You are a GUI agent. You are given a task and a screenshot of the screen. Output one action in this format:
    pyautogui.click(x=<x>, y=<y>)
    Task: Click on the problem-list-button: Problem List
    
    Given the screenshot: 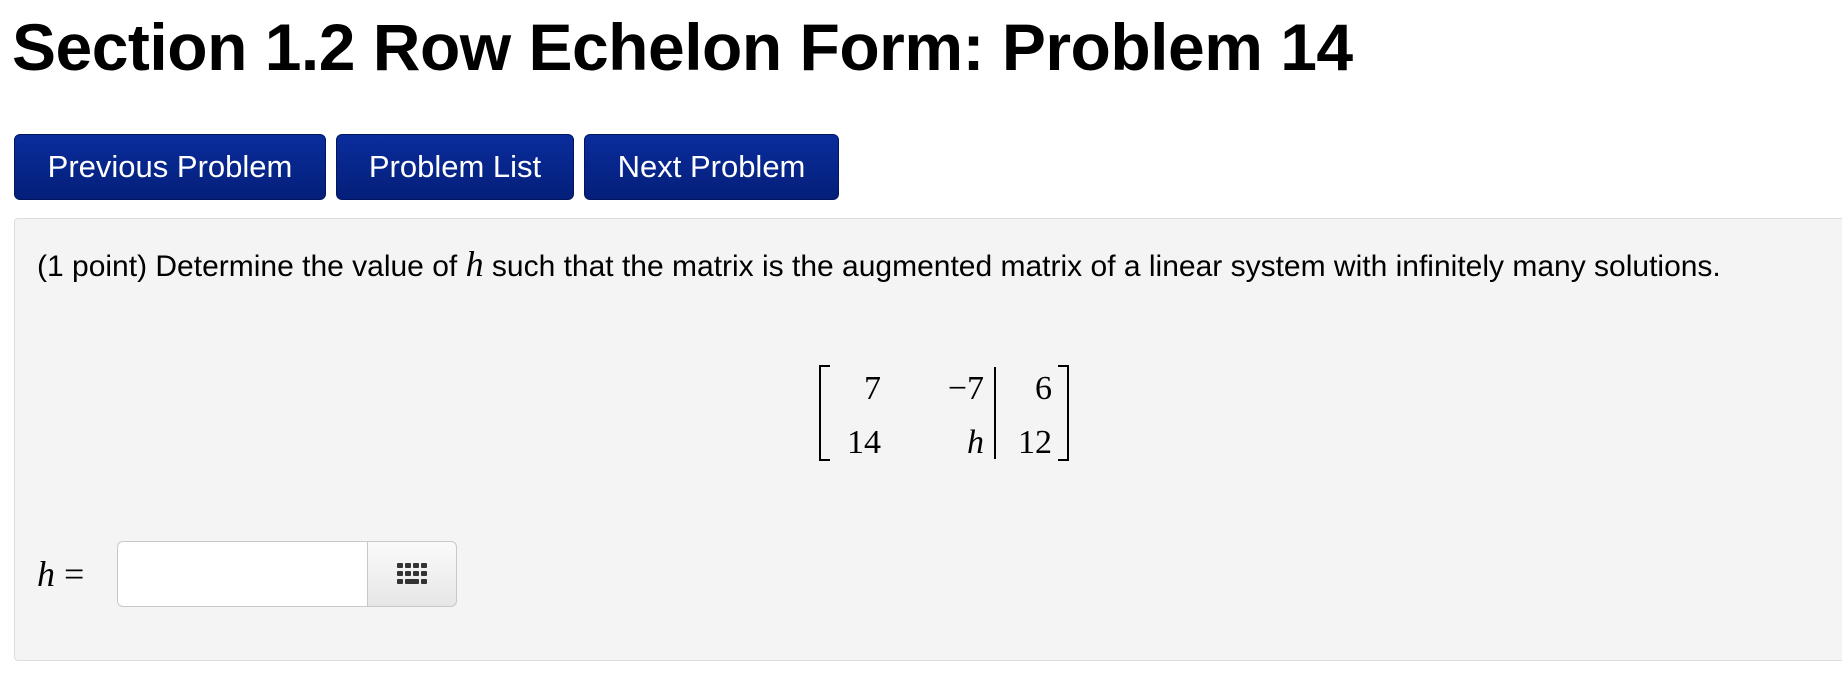 What is the action you would take?
    pyautogui.click(x=455, y=167)
    